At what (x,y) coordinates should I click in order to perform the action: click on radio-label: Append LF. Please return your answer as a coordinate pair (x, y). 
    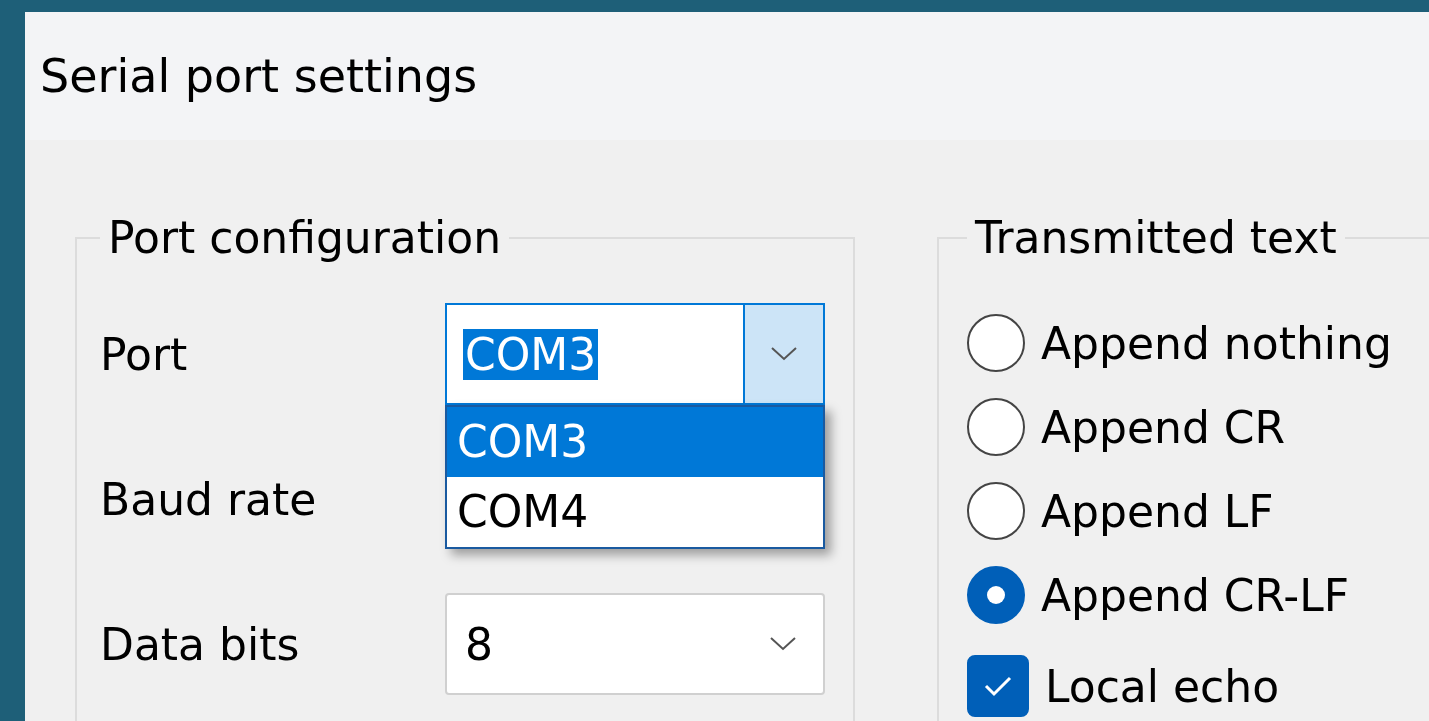
    Looking at the image, I should click on (1157, 511).